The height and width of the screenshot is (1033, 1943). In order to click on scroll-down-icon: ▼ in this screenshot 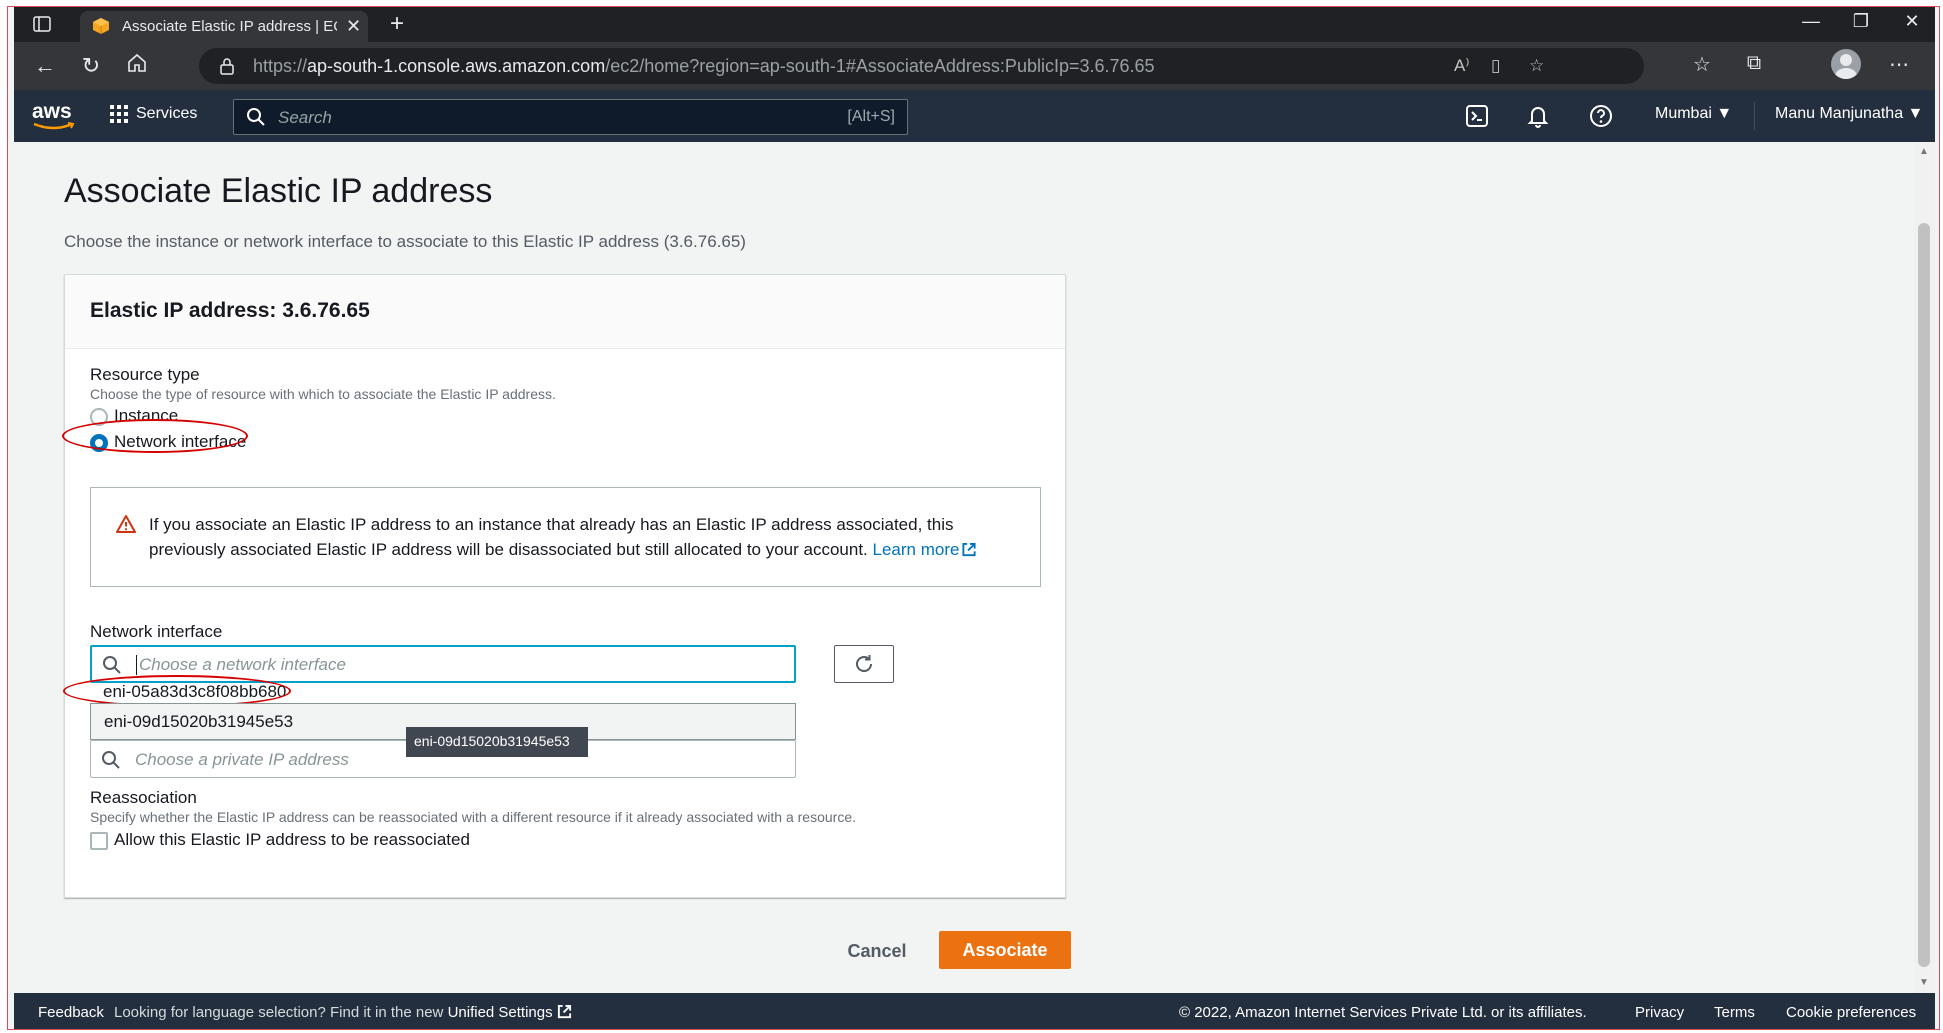, I will do `click(1924, 982)`.